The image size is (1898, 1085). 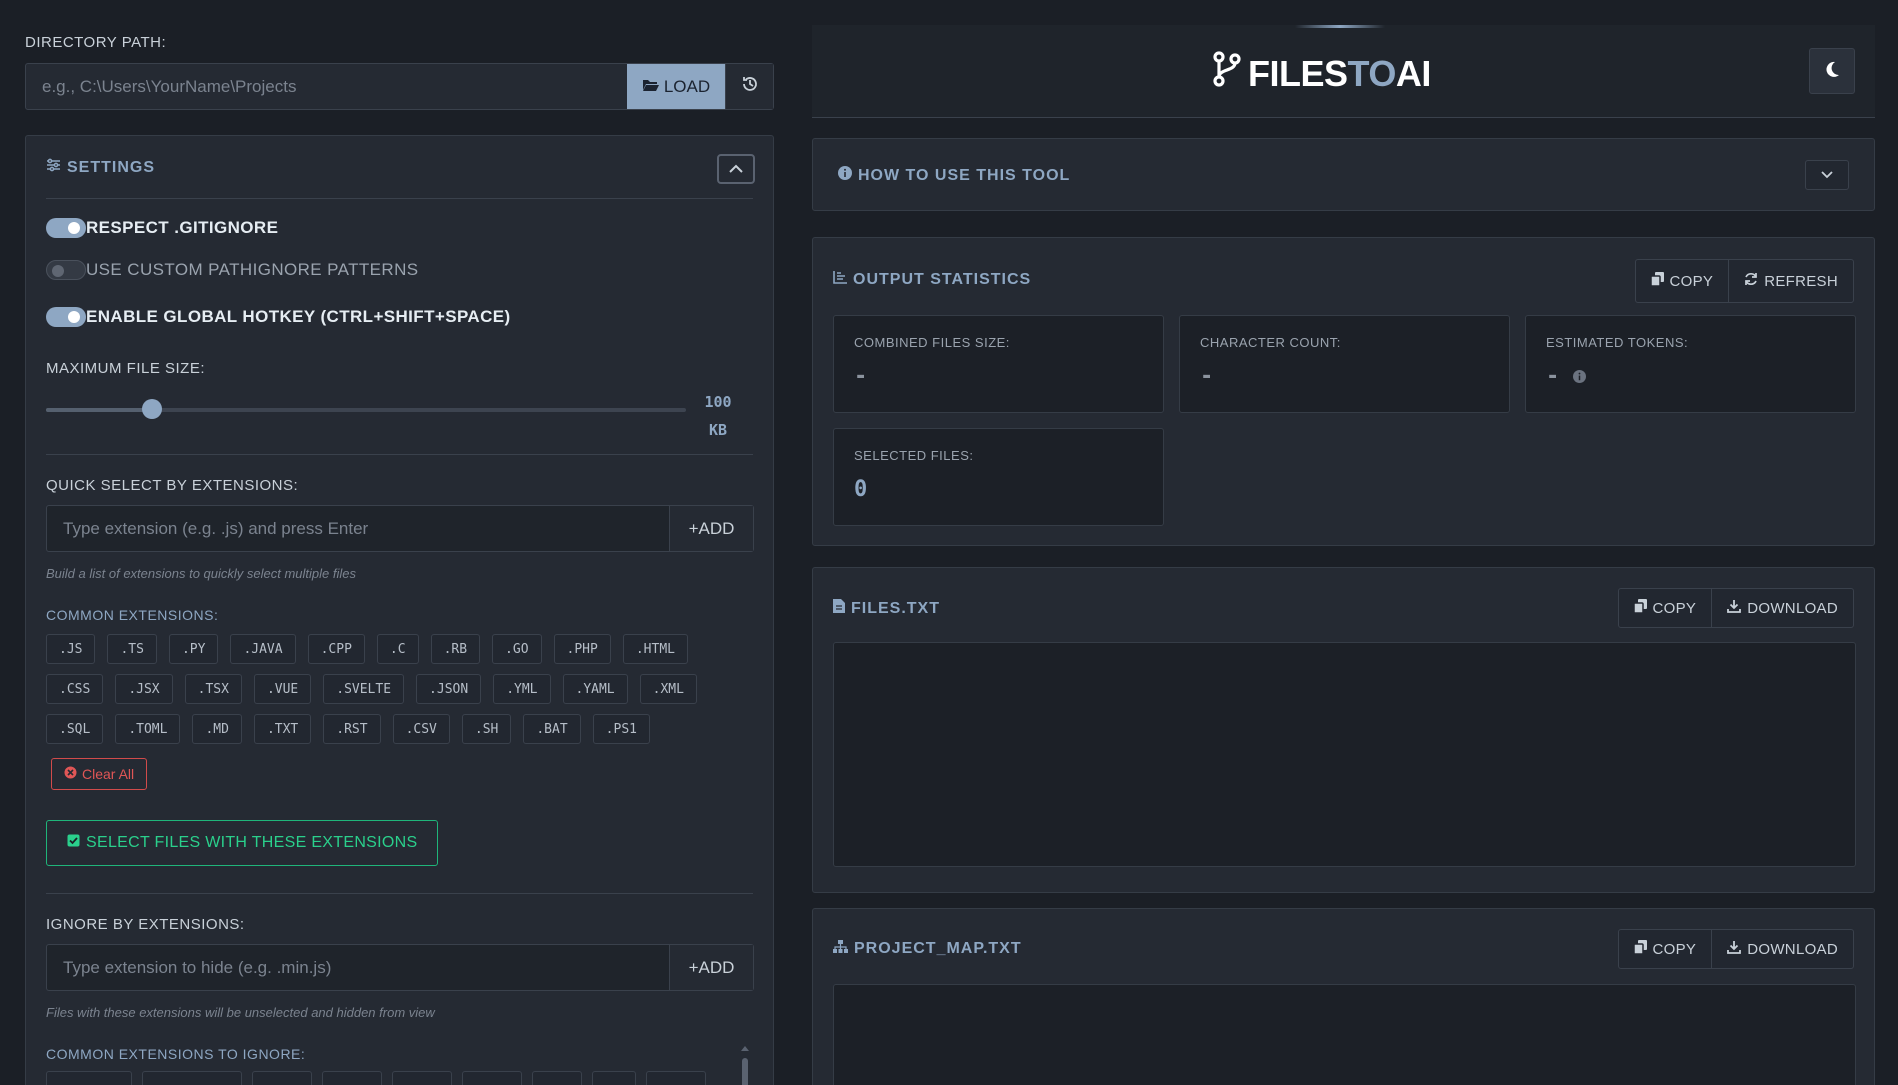 I want to click on scrollbar-thumb, so click(x=745, y=1071).